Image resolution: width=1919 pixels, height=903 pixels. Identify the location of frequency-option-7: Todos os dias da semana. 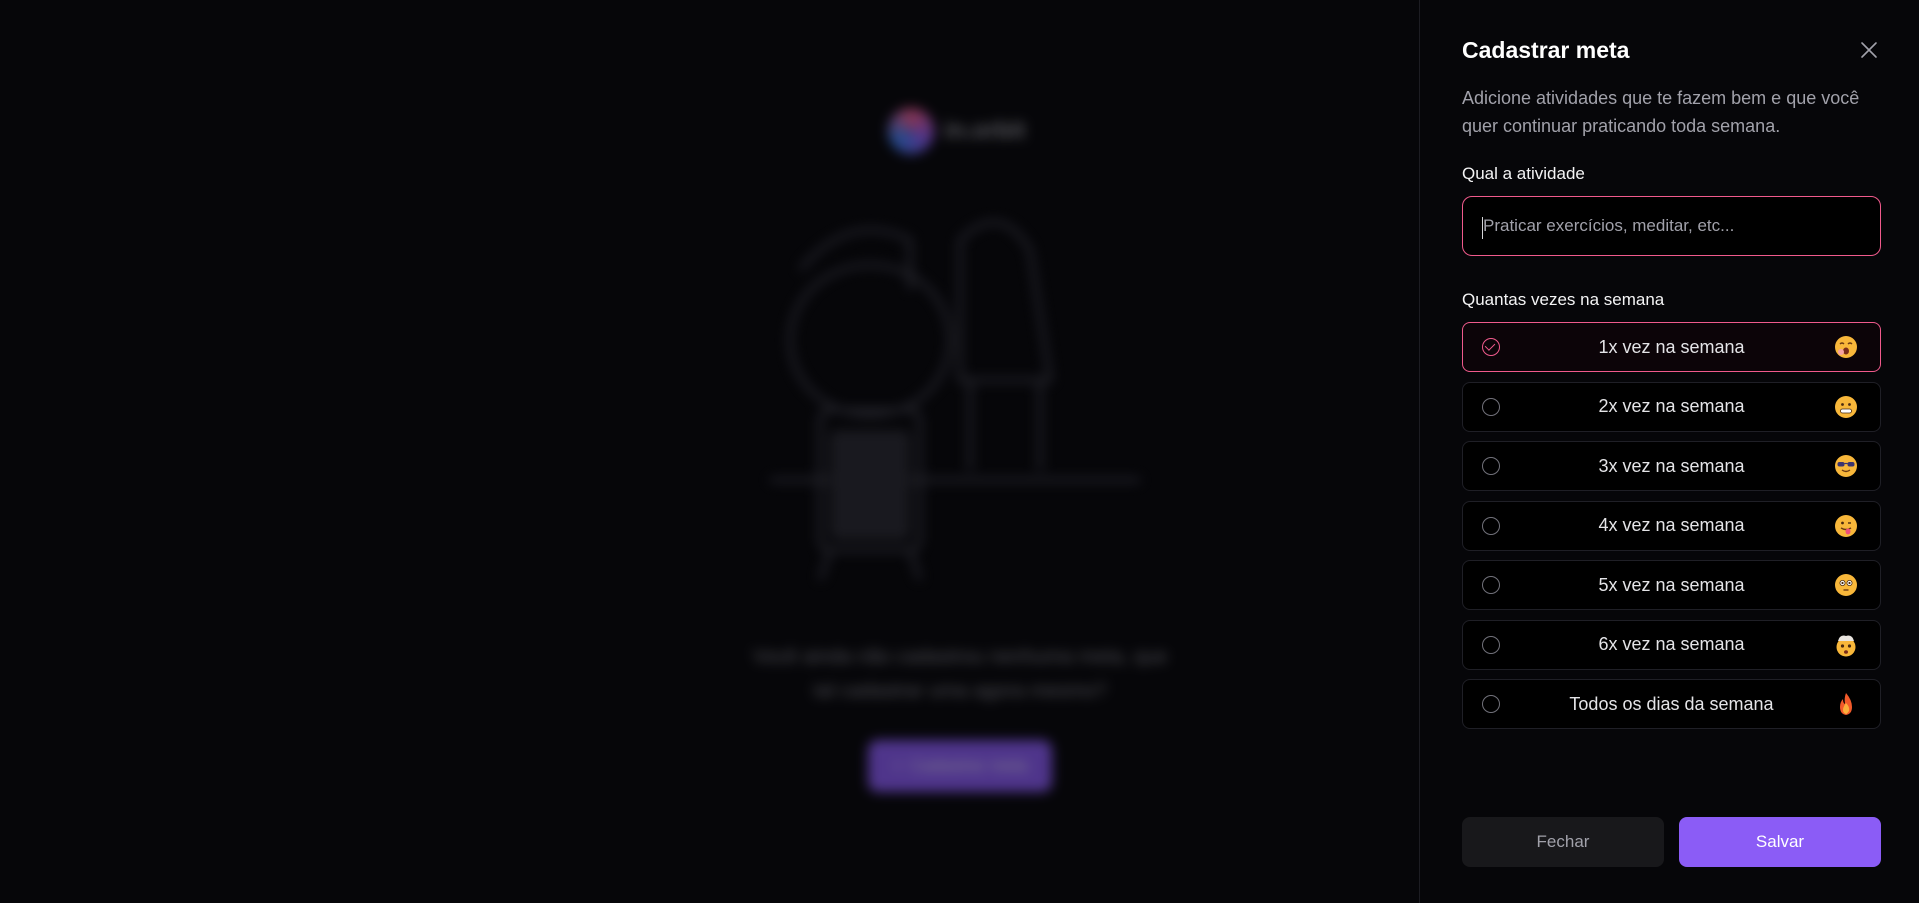
(1671, 704).